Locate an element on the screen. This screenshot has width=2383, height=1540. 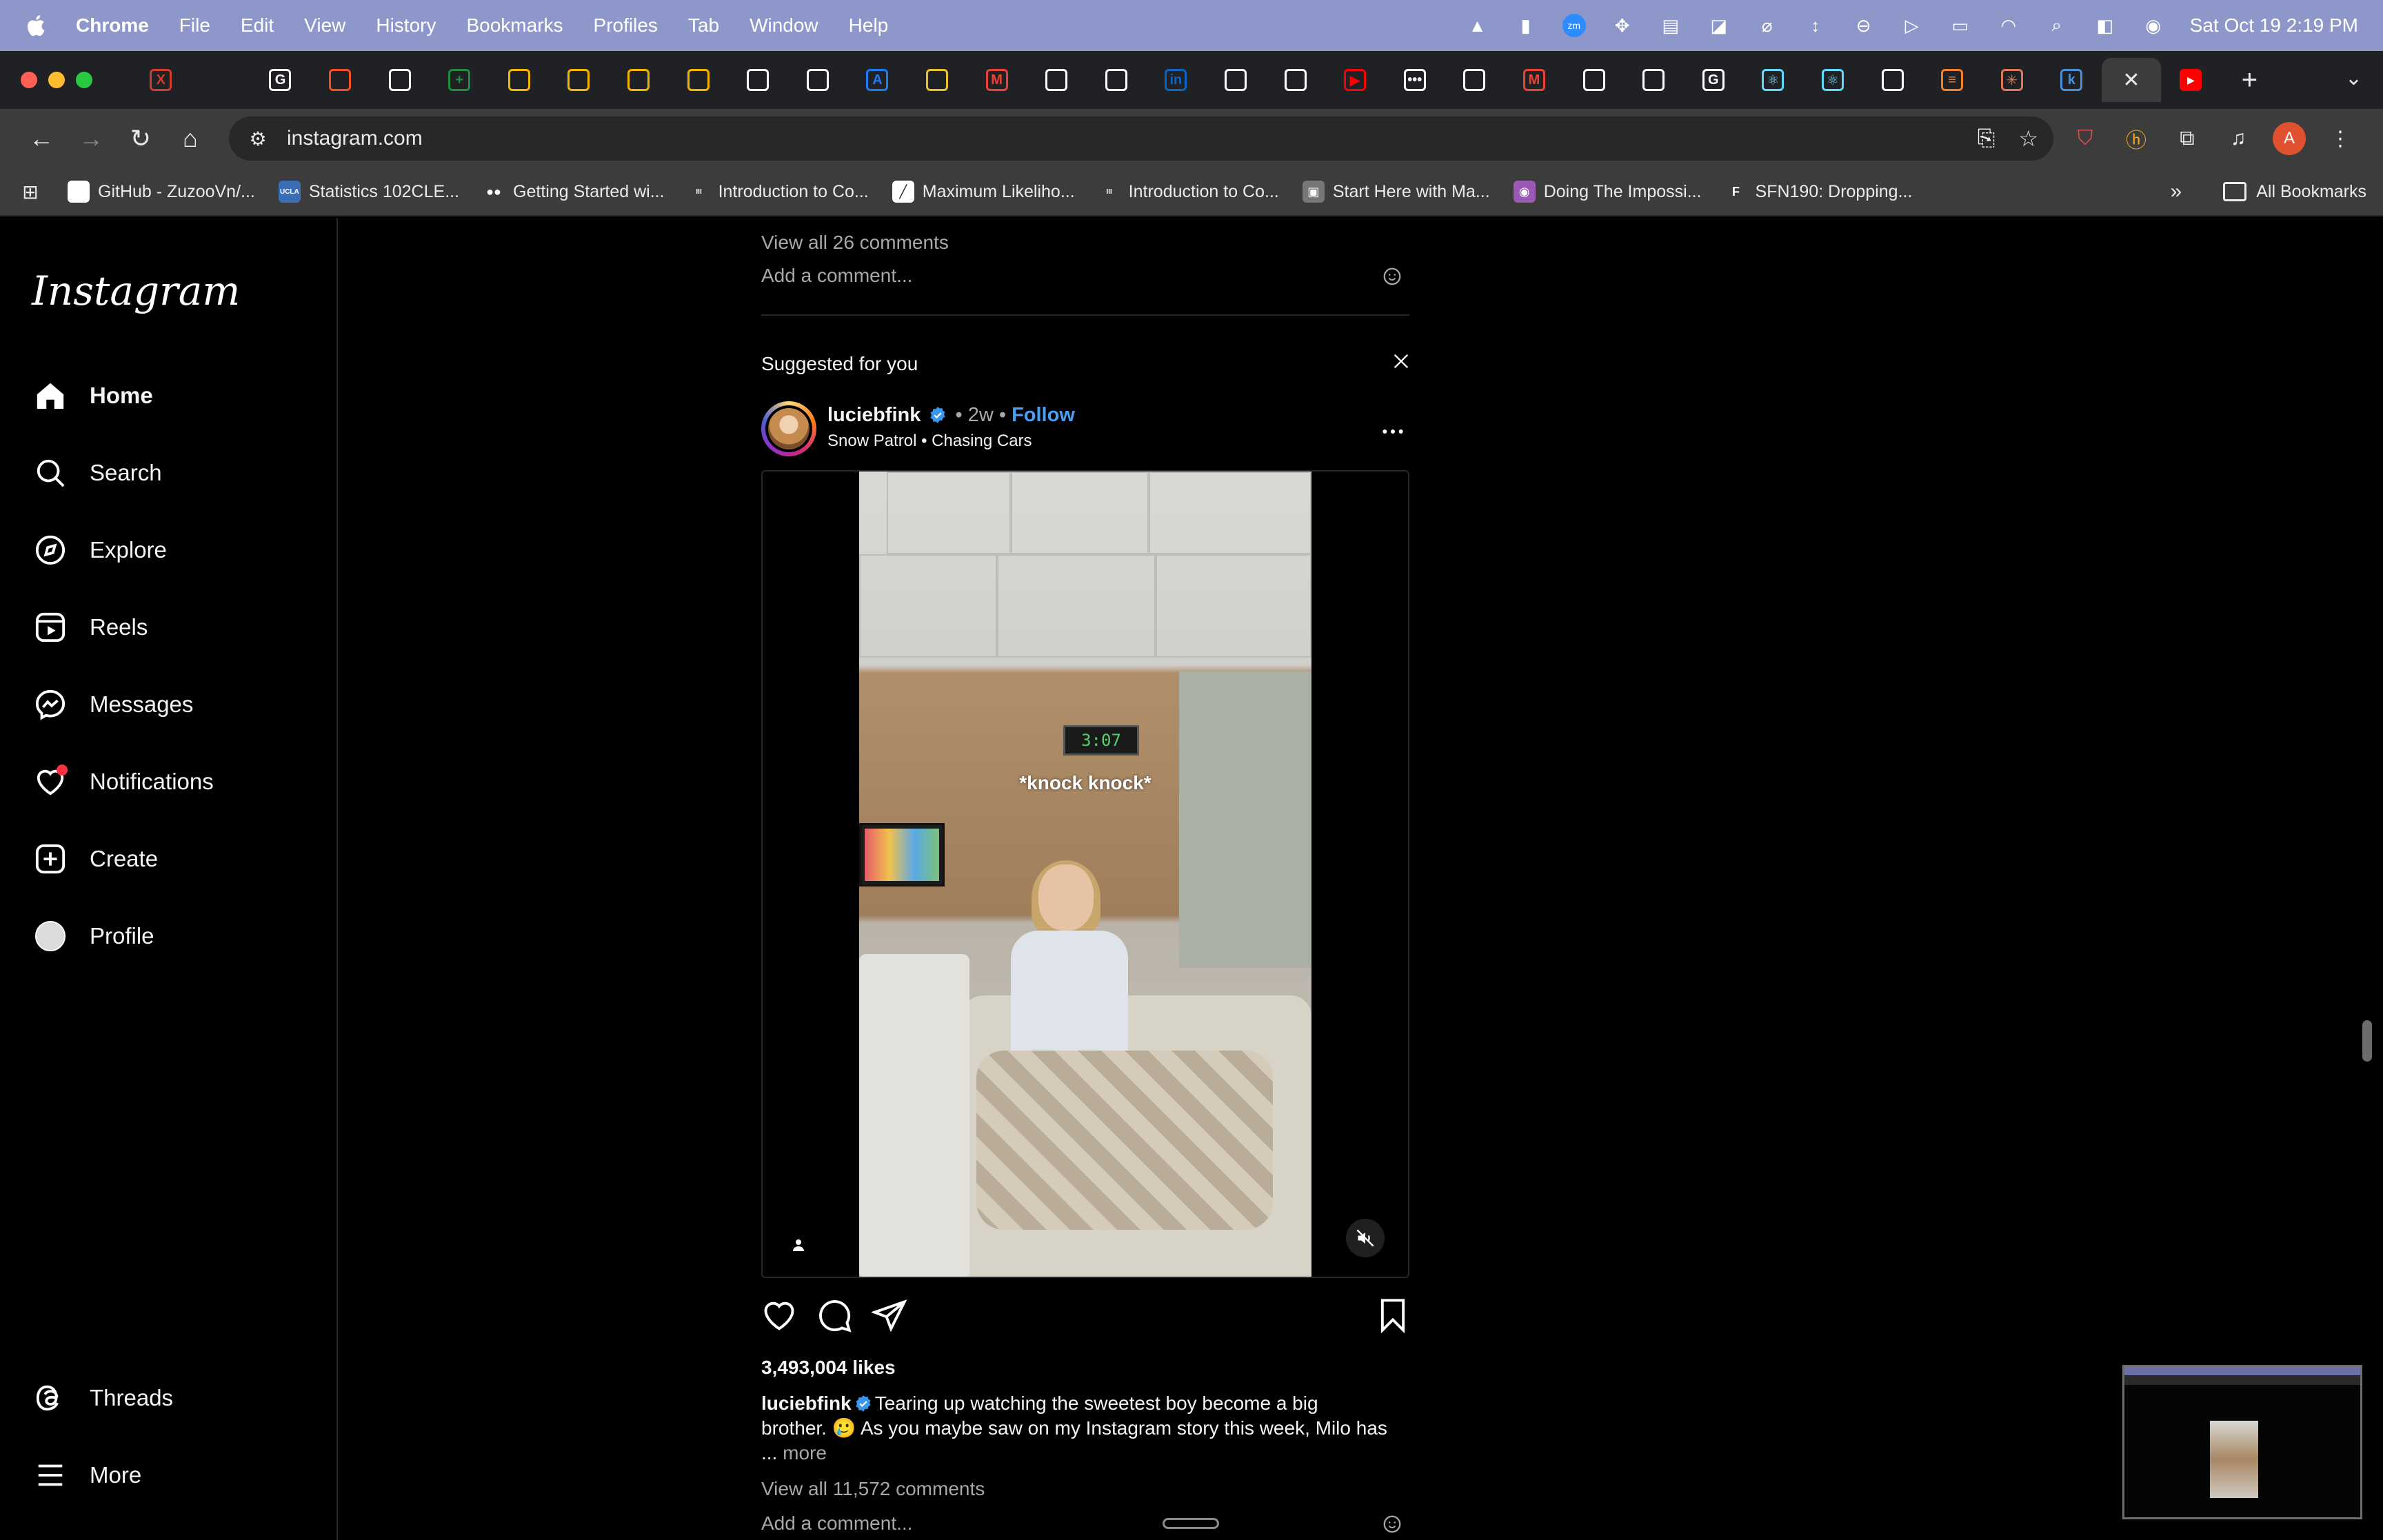
nav-explore: Explore is located at coordinates (100, 550).